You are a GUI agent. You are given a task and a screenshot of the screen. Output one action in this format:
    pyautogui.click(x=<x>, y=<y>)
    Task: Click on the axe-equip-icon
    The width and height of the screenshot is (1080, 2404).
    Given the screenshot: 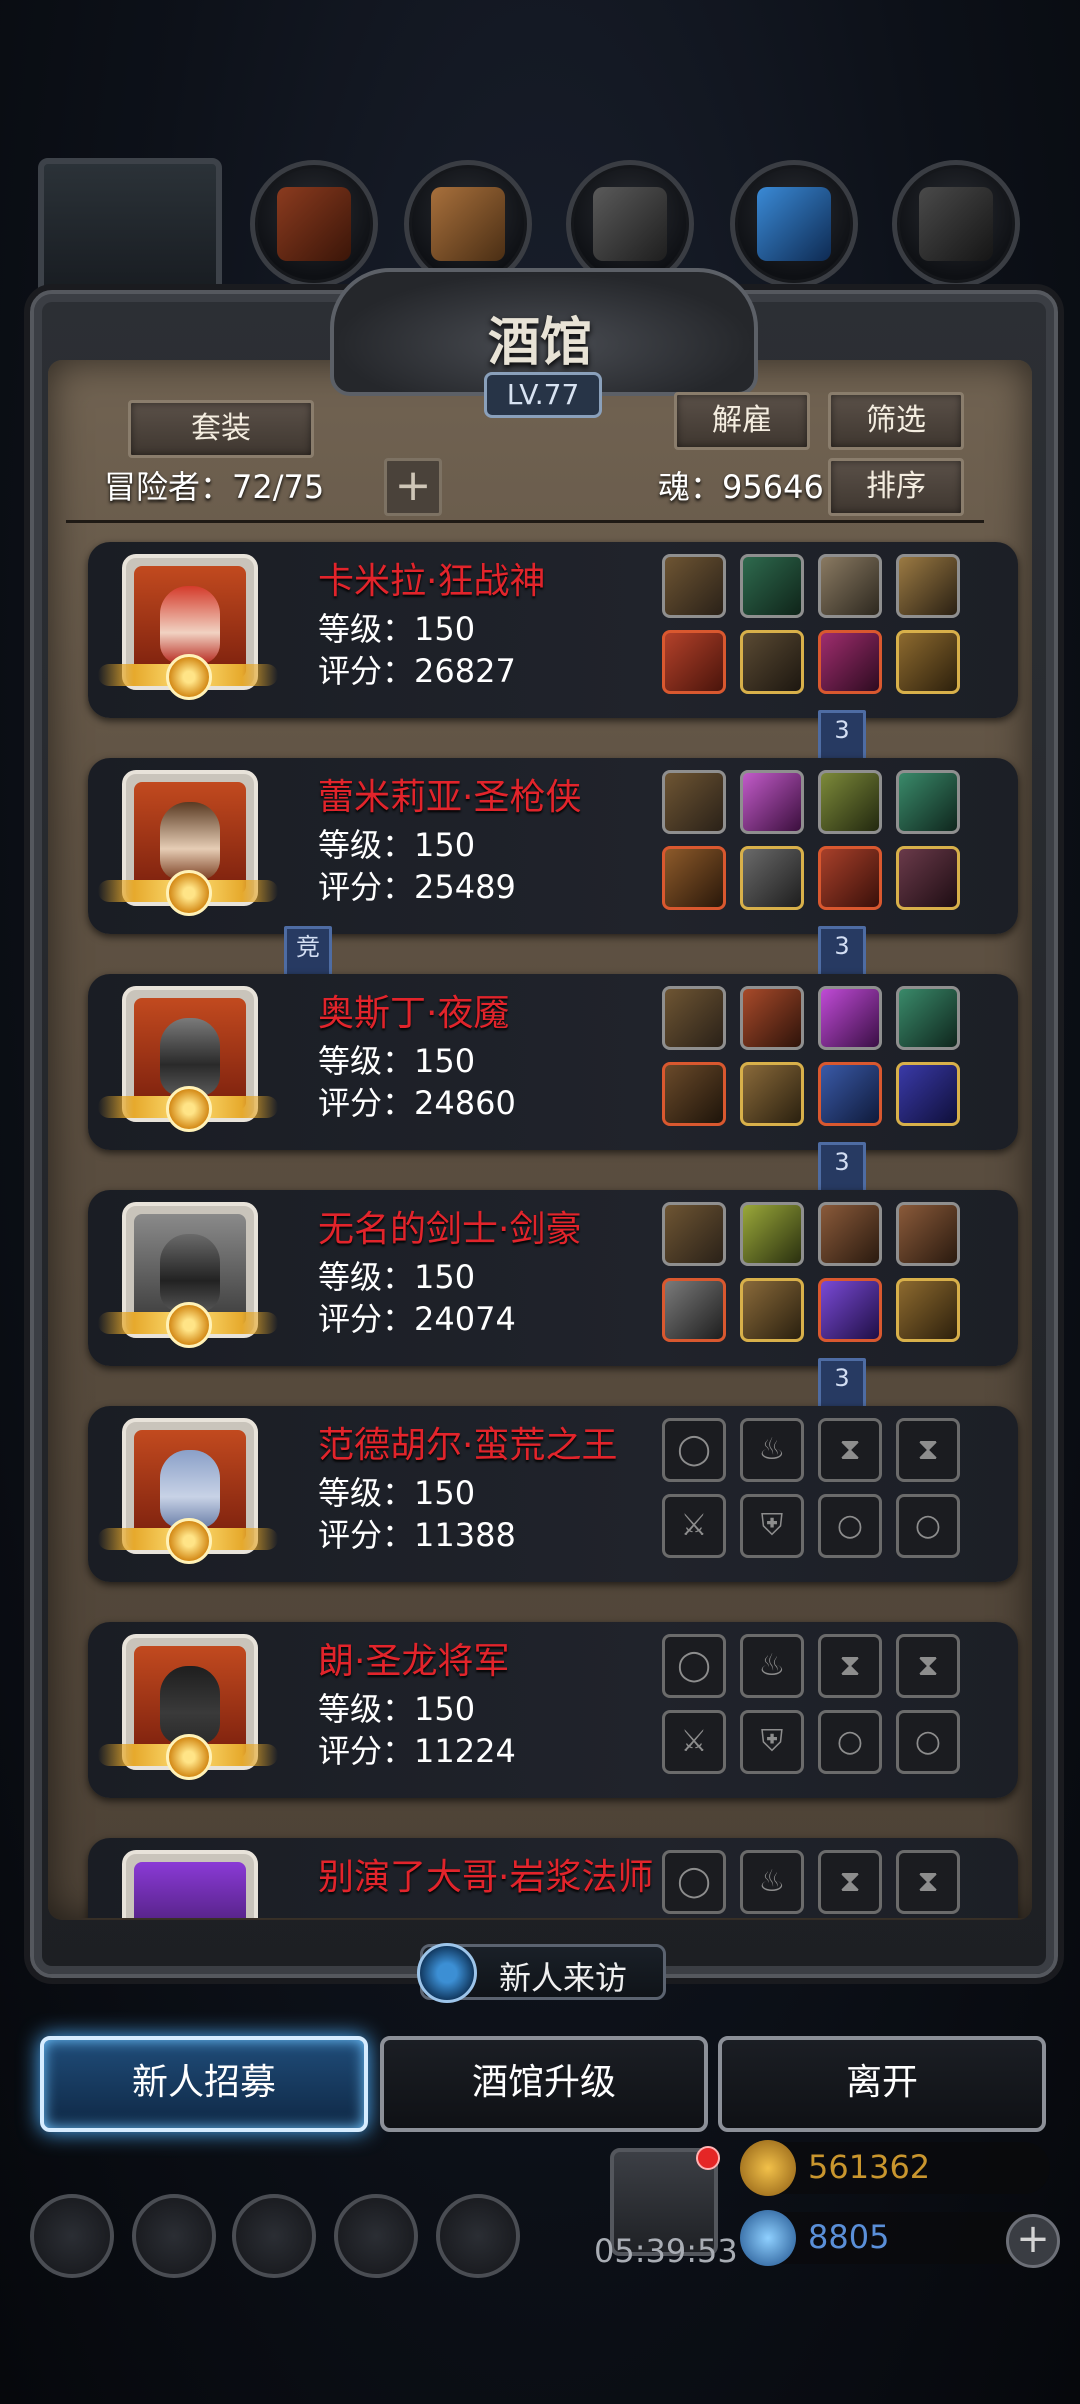 What is the action you would take?
    pyautogui.click(x=694, y=662)
    